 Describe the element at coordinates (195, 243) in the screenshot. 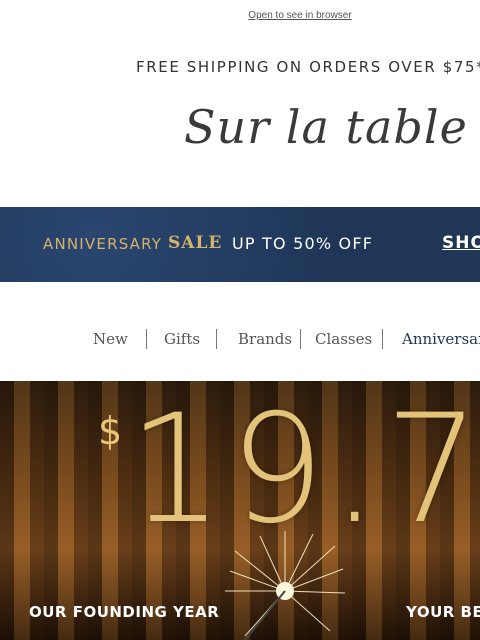

I see `promo-sale-label: SALE` at that location.